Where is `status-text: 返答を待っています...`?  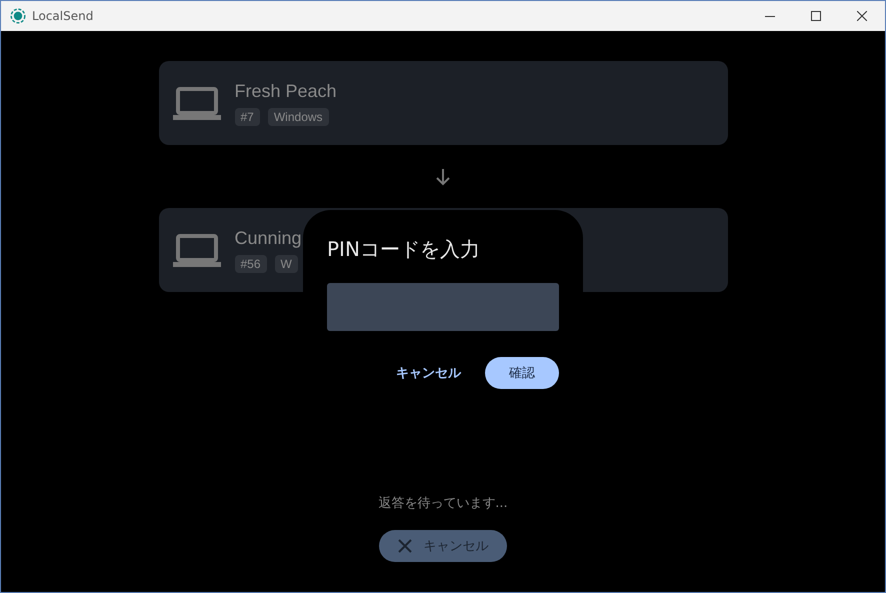 status-text: 返答を待っています... is located at coordinates (443, 503).